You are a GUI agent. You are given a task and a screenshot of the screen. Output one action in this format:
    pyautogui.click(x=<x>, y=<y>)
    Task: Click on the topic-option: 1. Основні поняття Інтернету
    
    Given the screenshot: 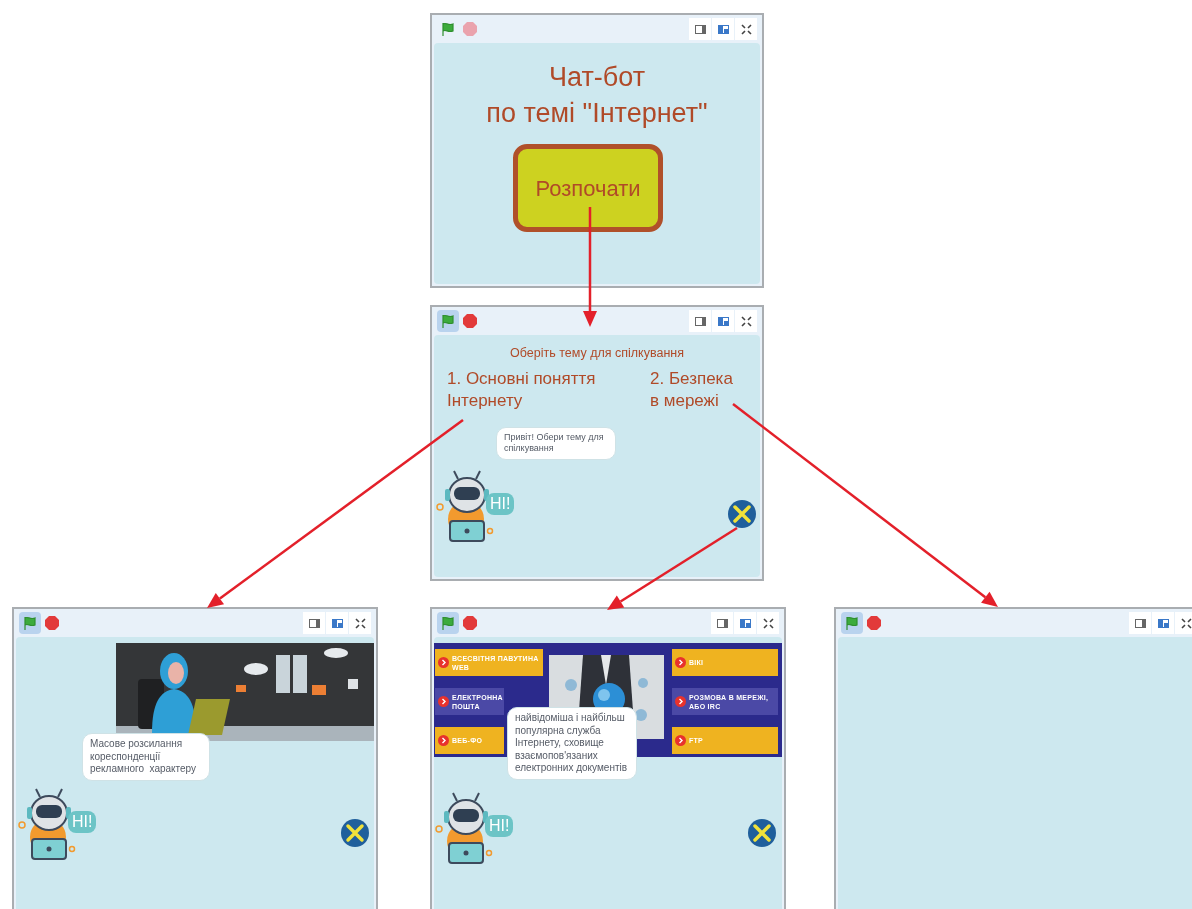 What is the action you would take?
    pyautogui.click(x=521, y=390)
    